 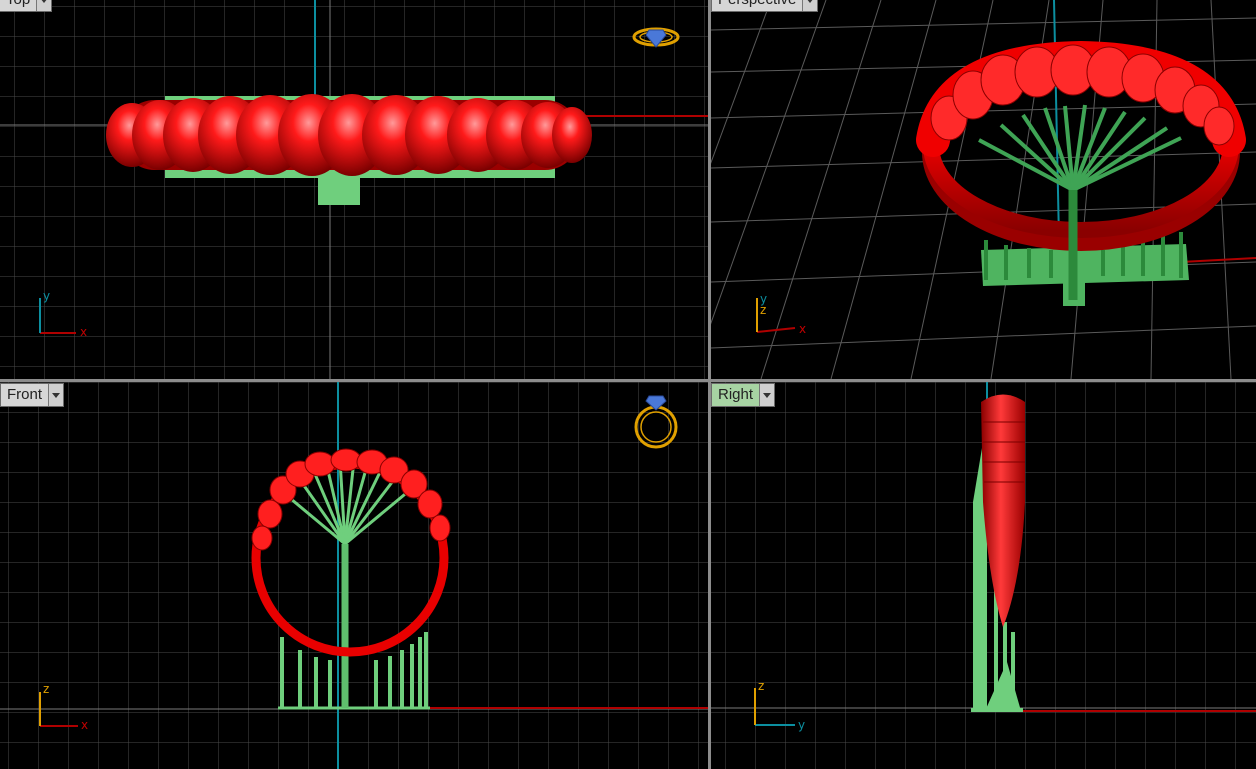 I want to click on viewport-label-text: Top, so click(x=18, y=5).